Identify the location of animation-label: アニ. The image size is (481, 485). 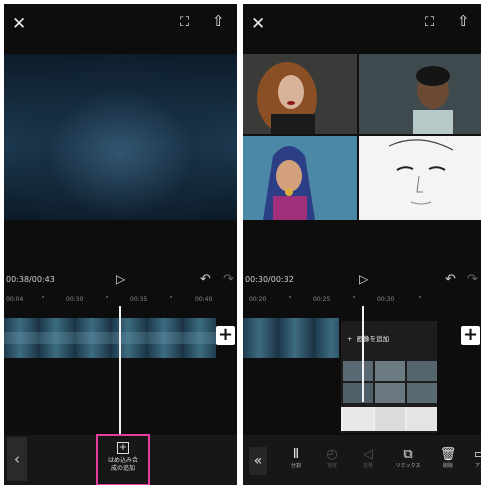
(478, 466).